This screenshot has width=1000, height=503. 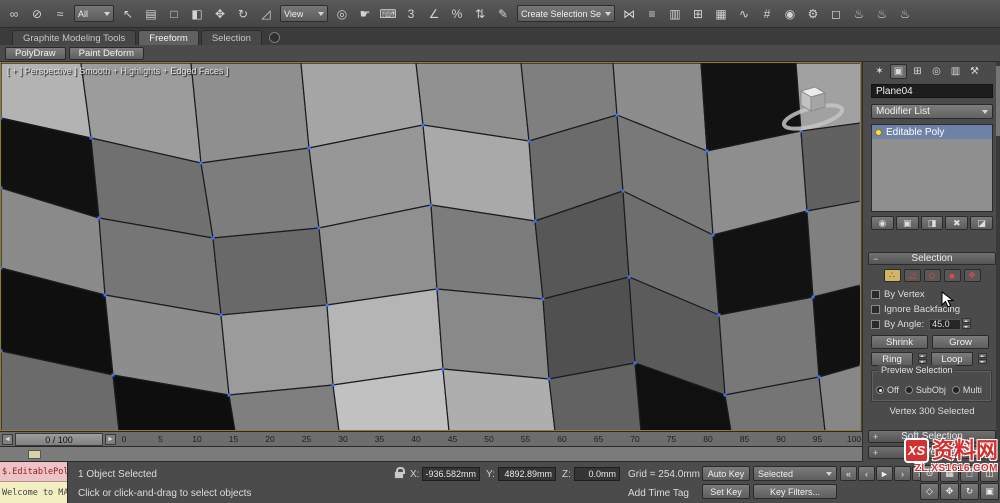 What do you see at coordinates (998, 101) in the screenshot?
I see `panel-scrollbar-thumb` at bounding box center [998, 101].